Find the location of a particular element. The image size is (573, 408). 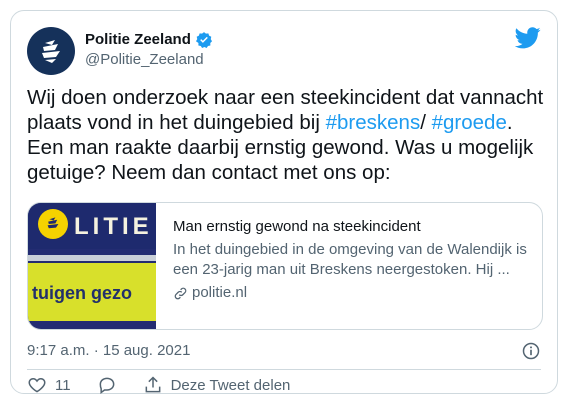

share-label: Deze Tweet delen is located at coordinates (230, 385).